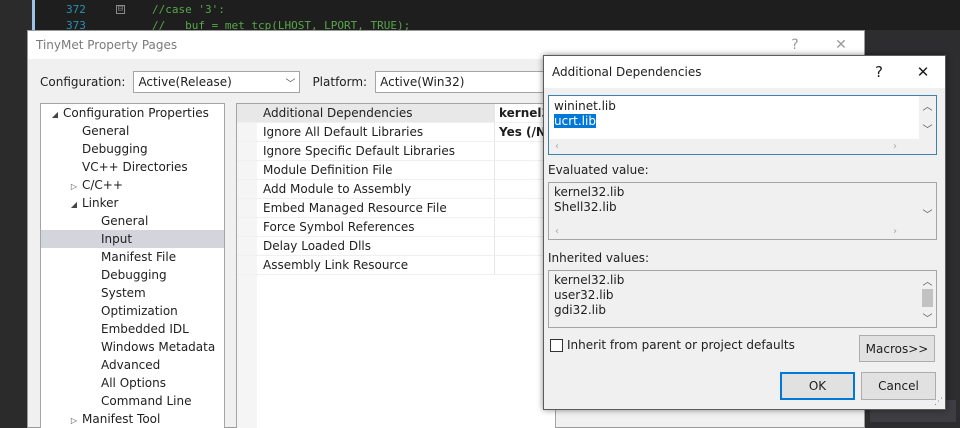 The width and height of the screenshot is (960, 428). Describe the element at coordinates (742, 310) in the screenshot. I see `text-line: gdi32.lib` at that location.